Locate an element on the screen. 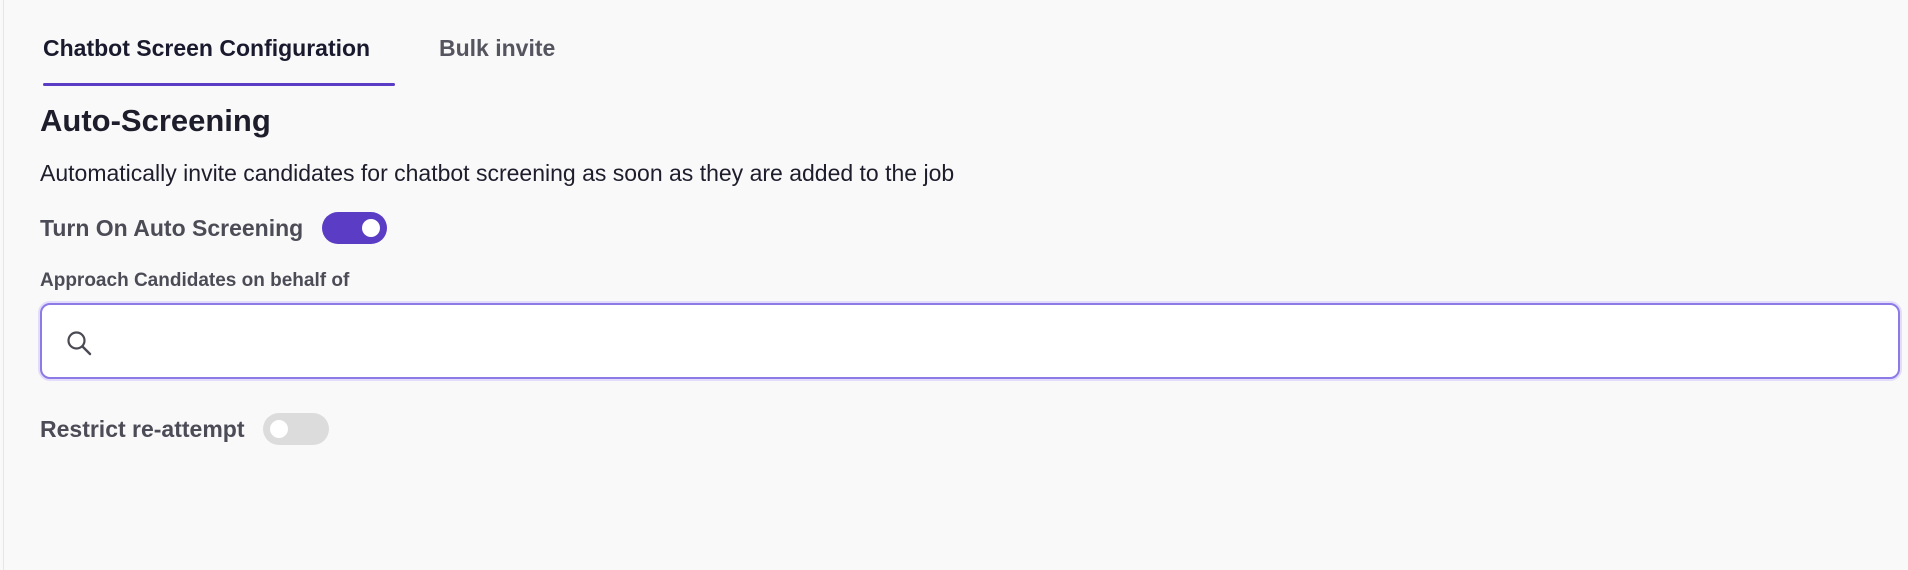 The width and height of the screenshot is (1908, 570). tab-bulk-invite: Bulk invite is located at coordinates (497, 43).